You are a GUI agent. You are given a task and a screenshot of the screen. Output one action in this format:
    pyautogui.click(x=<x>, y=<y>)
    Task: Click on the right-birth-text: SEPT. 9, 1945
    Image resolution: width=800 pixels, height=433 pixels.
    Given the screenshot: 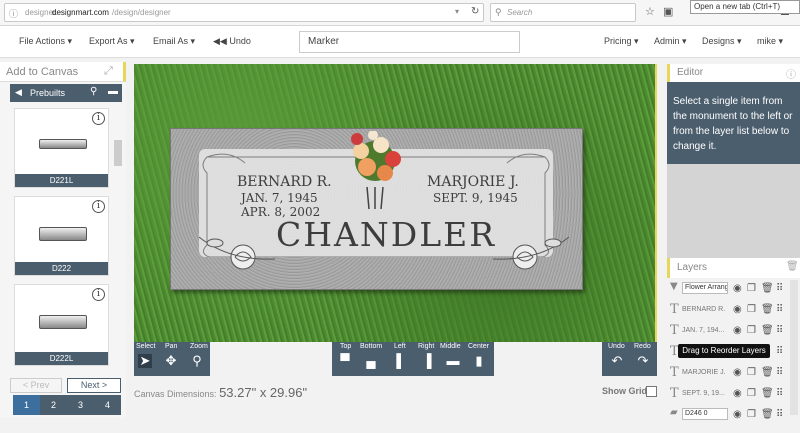 What is the action you would take?
    pyautogui.click(x=475, y=198)
    